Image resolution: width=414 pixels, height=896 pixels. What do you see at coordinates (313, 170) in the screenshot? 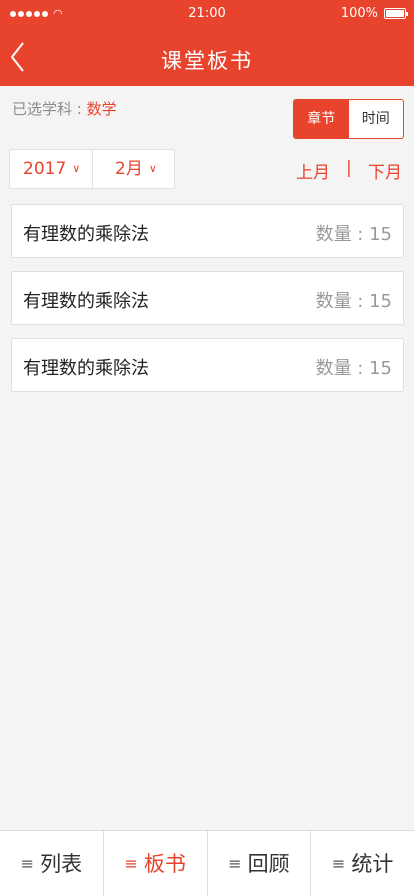
I see `prev-month-button: 上月` at bounding box center [313, 170].